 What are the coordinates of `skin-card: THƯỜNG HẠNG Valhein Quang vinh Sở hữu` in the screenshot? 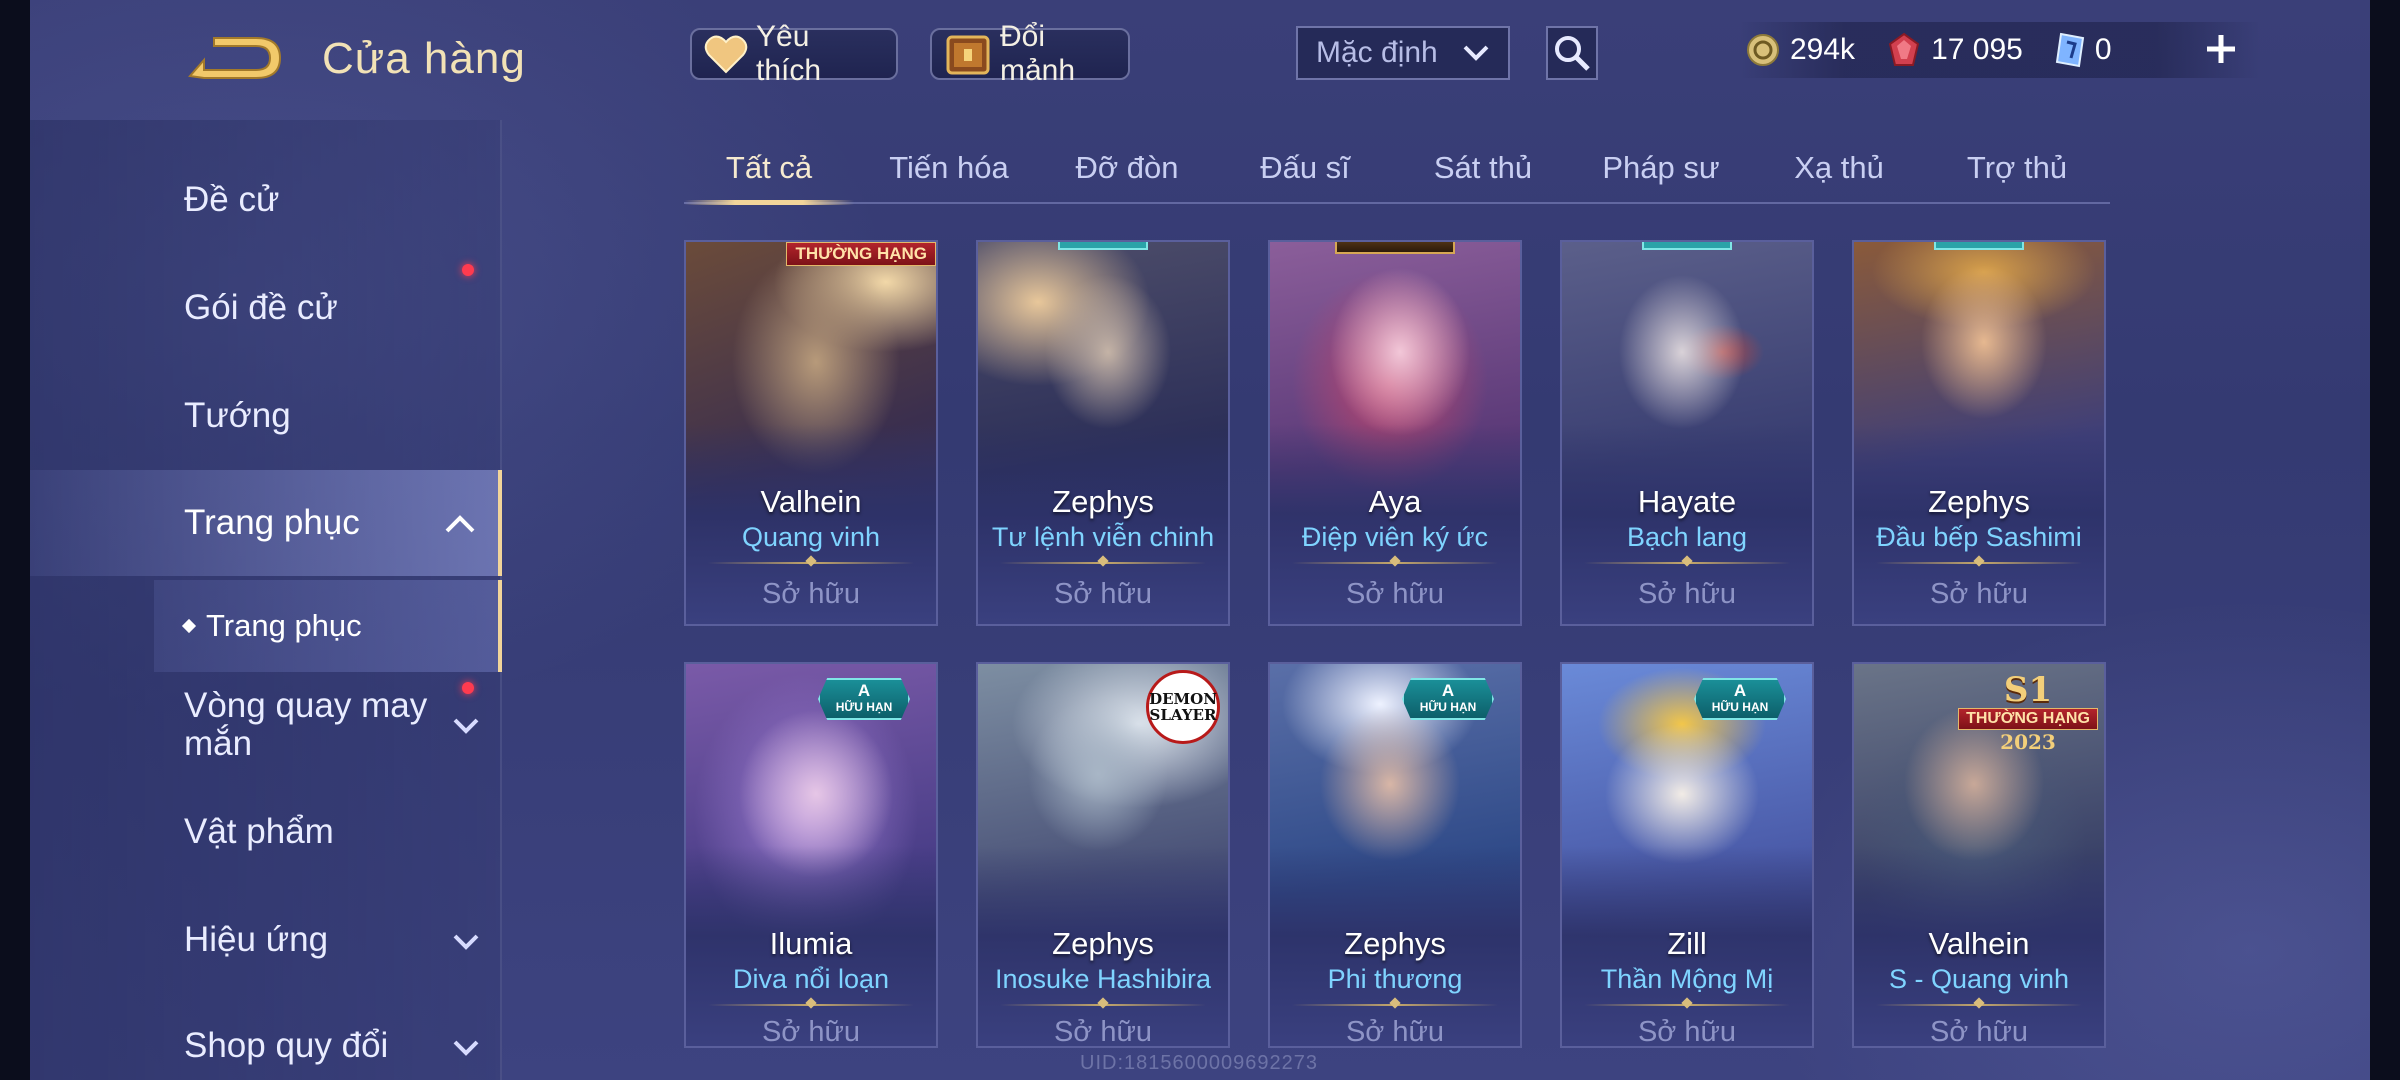 It's located at (811, 433).